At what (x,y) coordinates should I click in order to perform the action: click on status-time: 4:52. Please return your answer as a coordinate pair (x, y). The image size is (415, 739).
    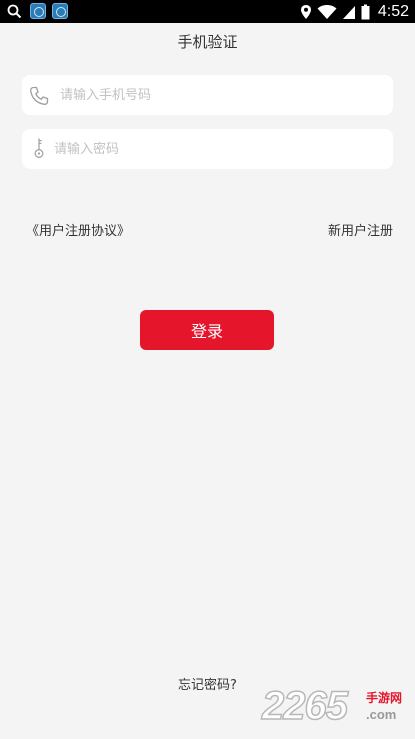
    Looking at the image, I should click on (393, 11).